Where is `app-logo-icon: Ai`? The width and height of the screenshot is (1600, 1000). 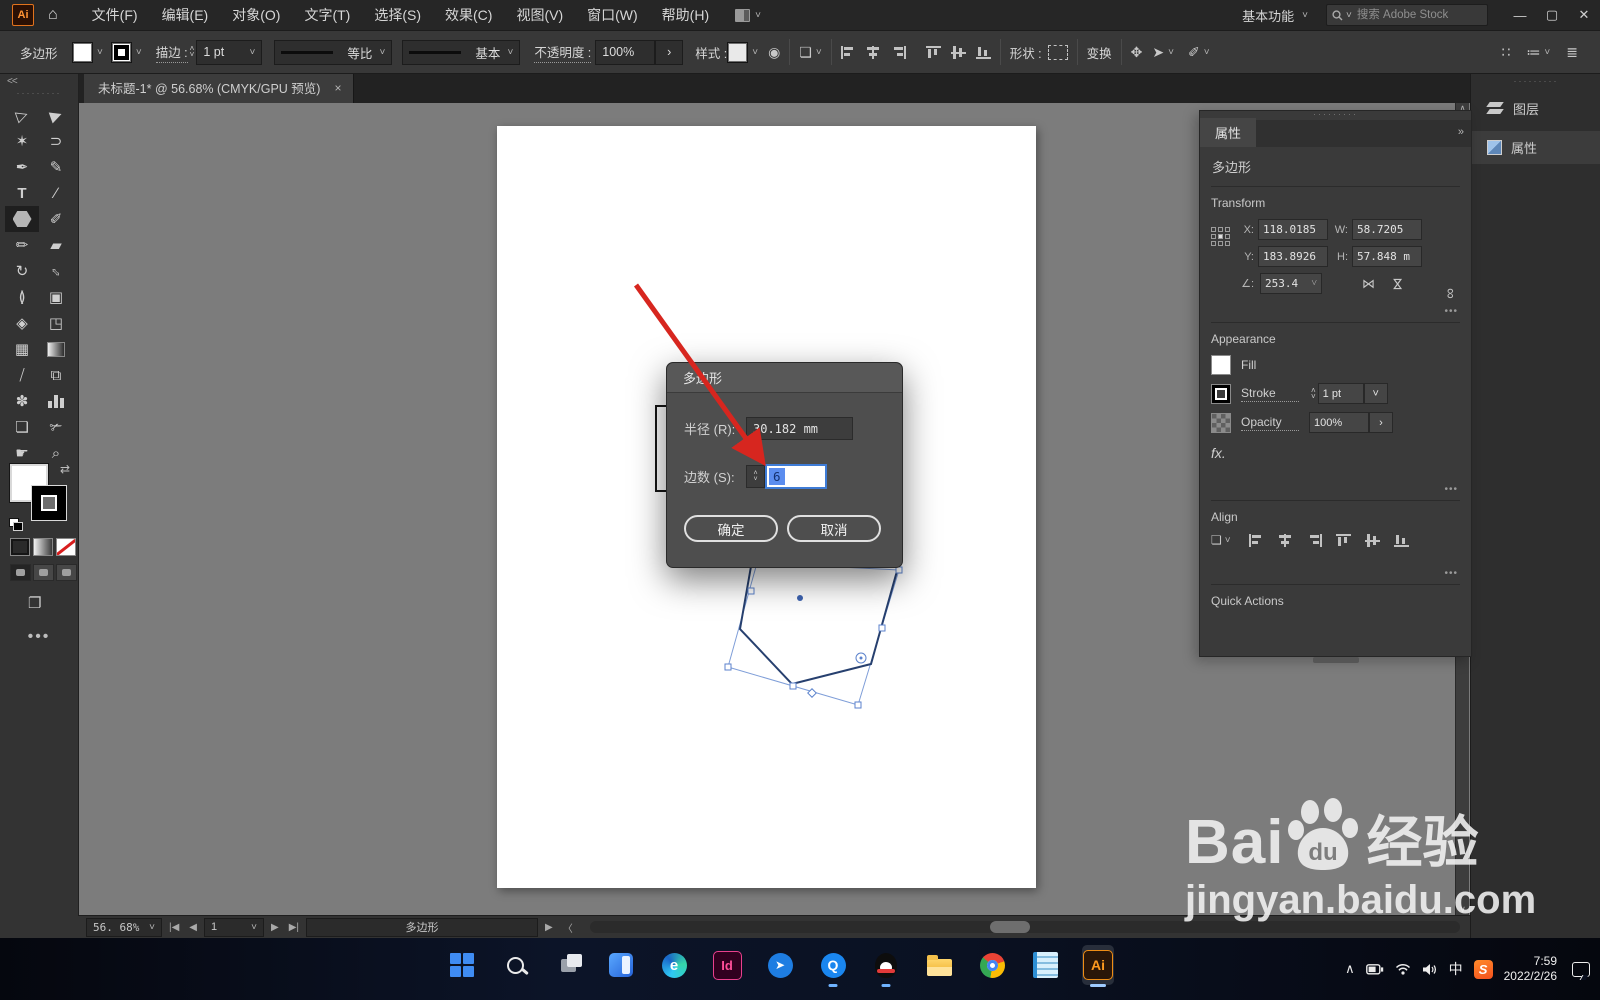 app-logo-icon: Ai is located at coordinates (23, 15).